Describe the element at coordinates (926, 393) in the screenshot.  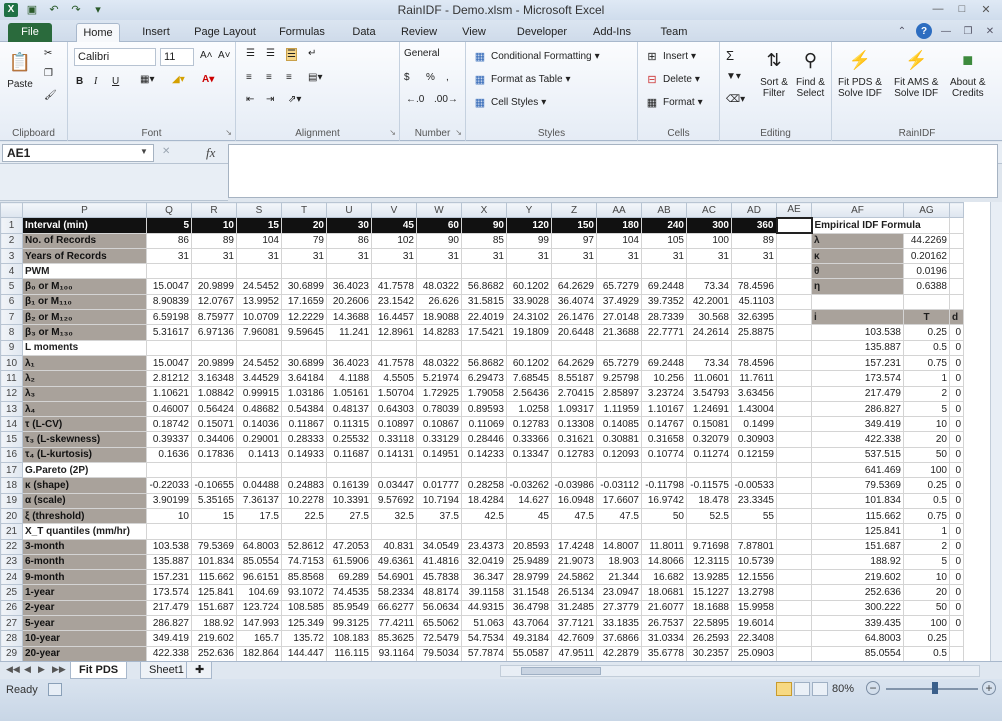
I see `ag-cell: 2` at that location.